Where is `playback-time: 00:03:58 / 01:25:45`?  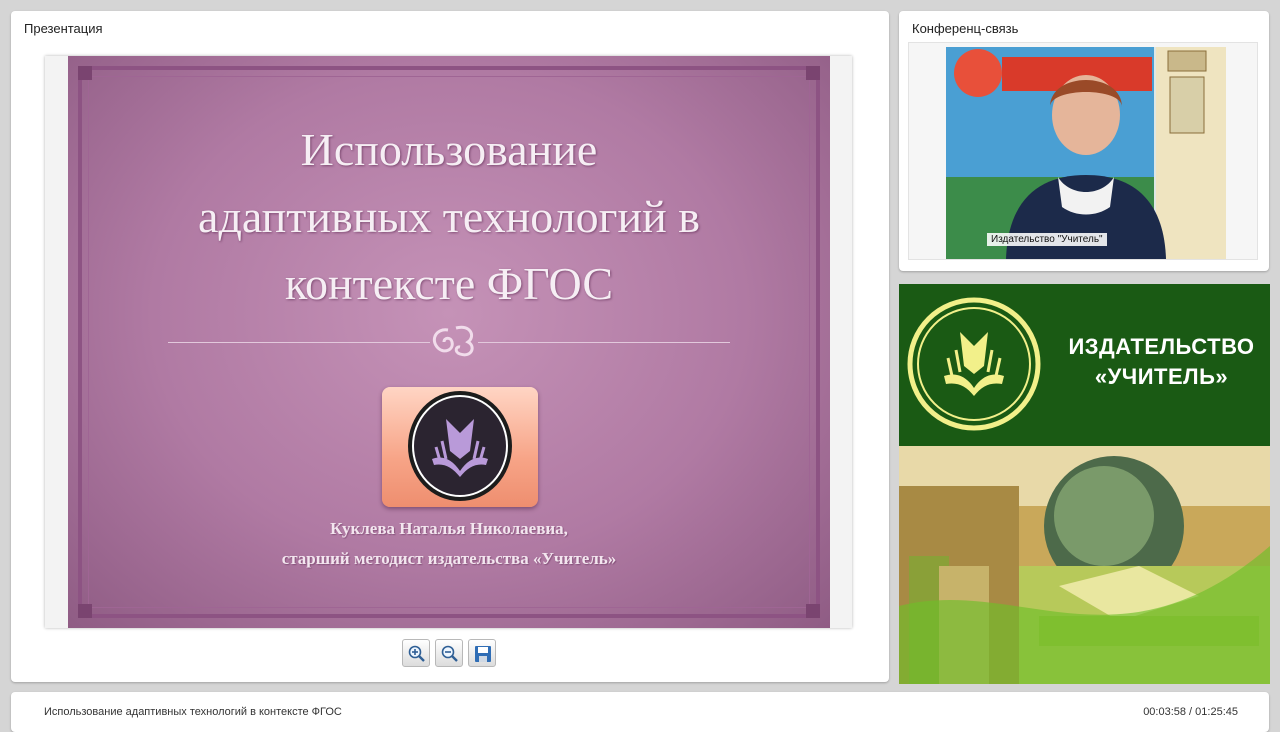 playback-time: 00:03:58 / 01:25:45 is located at coordinates (1190, 712).